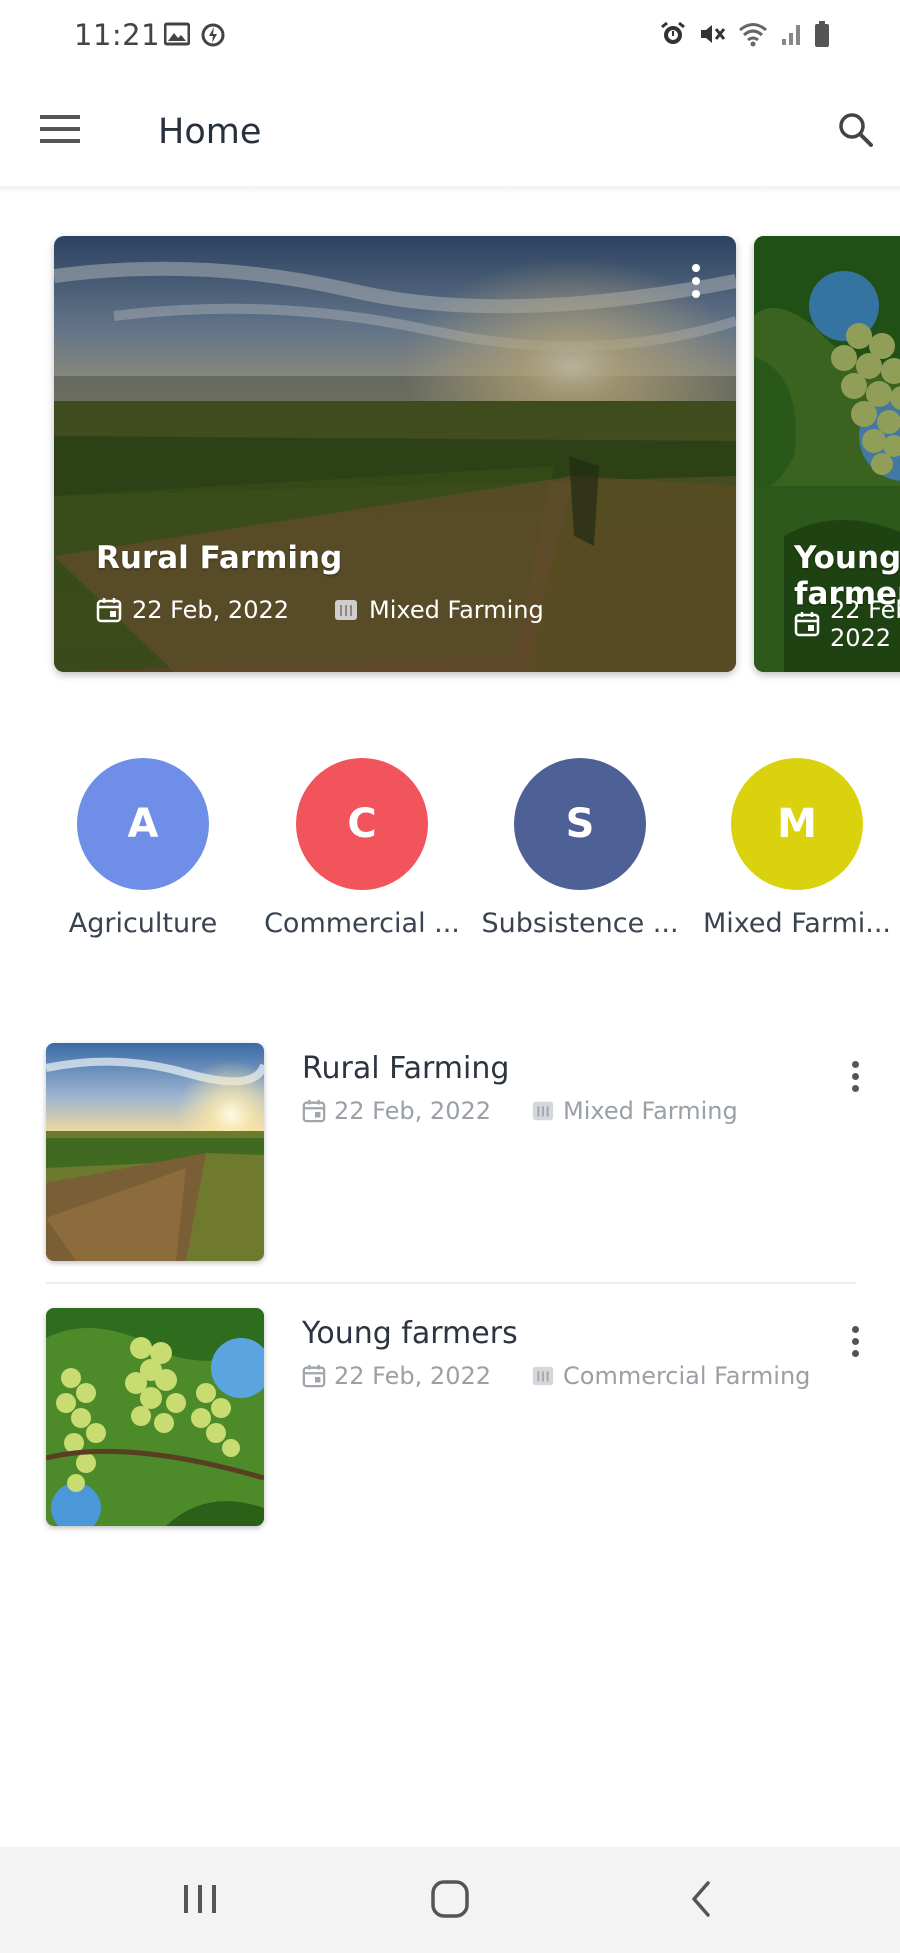  Describe the element at coordinates (219, 558) in the screenshot. I see `featured-title: Rural Farming` at that location.